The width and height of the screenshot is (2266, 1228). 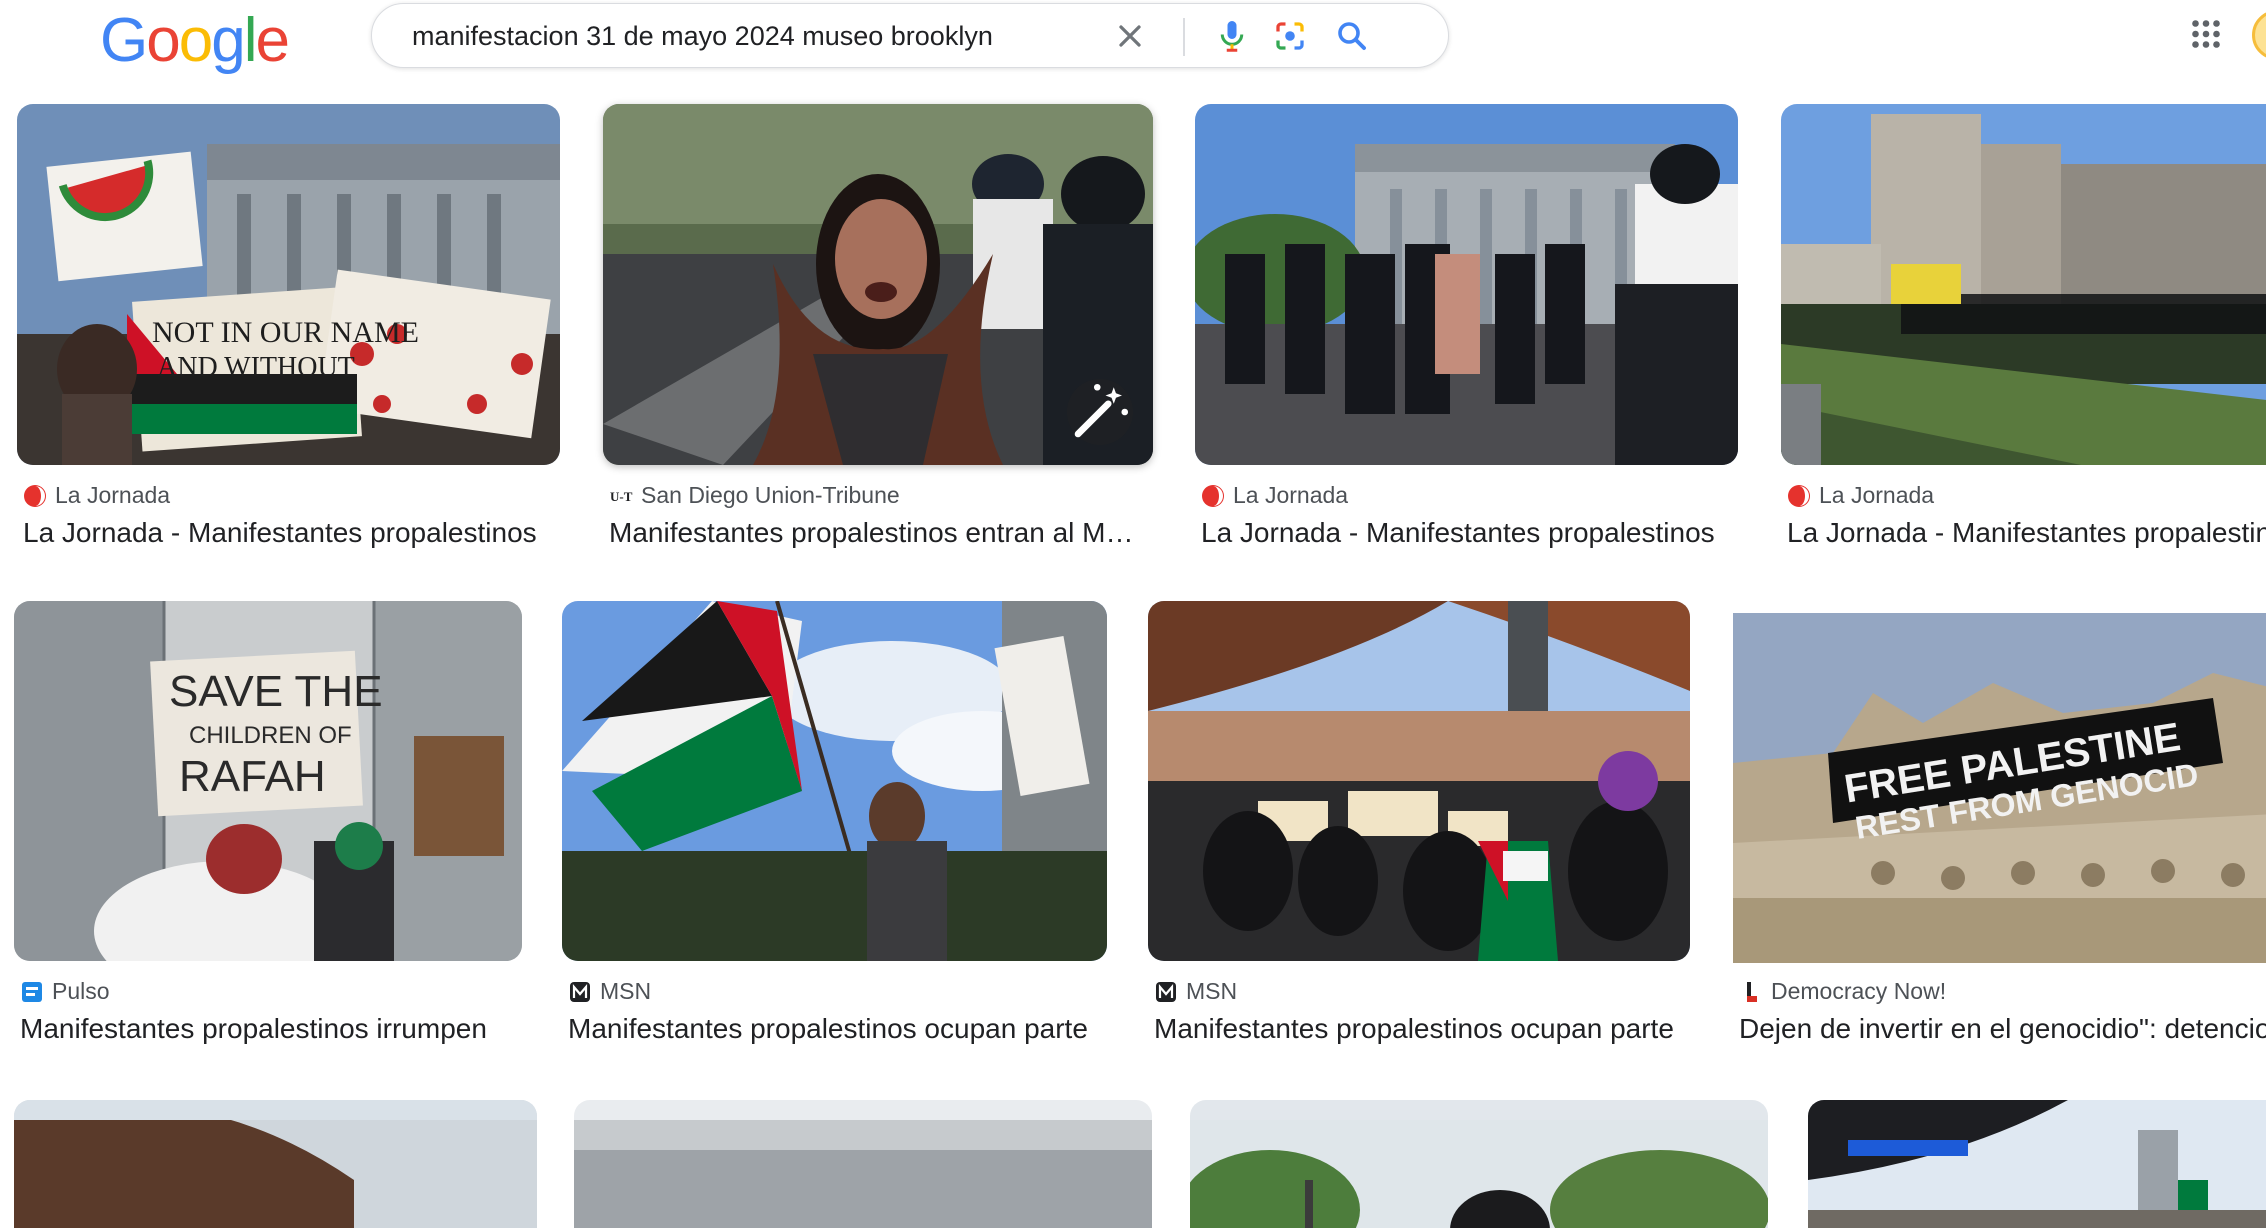 I want to click on democracy-now-favicon, so click(x=1752, y=991).